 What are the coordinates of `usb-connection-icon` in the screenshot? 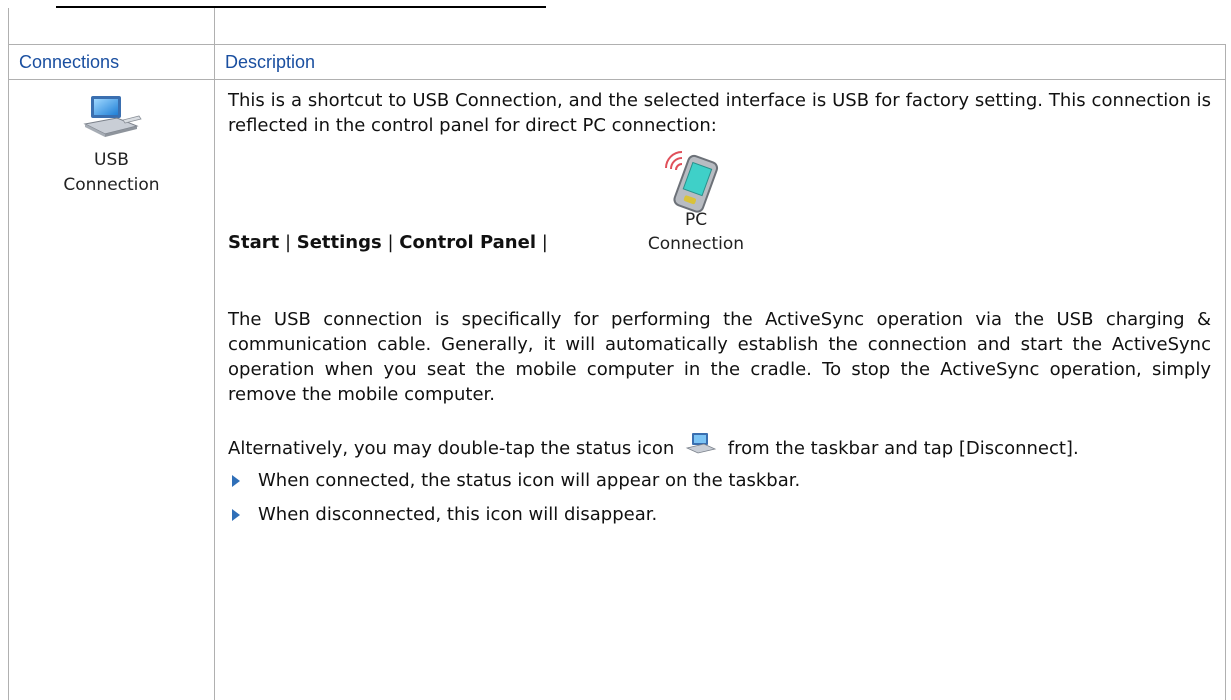 It's located at (112, 118).